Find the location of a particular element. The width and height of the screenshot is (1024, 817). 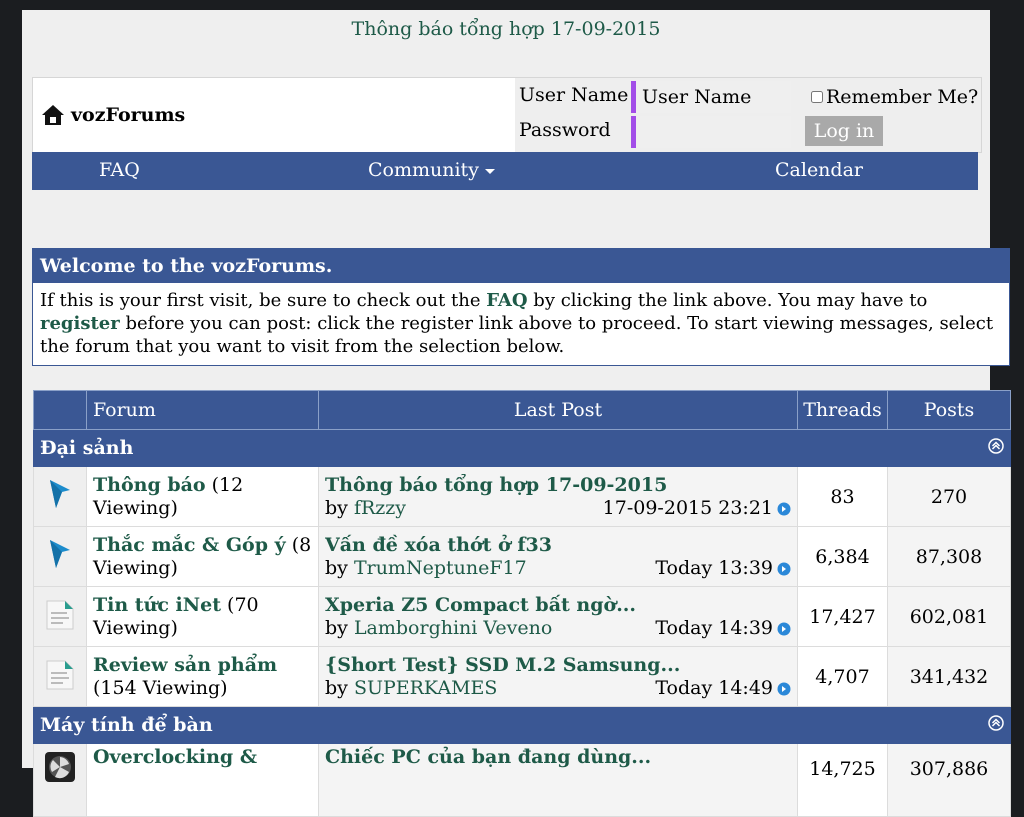

last-post-title: Thông báo tổng hợp 17-09-2015 is located at coordinates (558, 485).